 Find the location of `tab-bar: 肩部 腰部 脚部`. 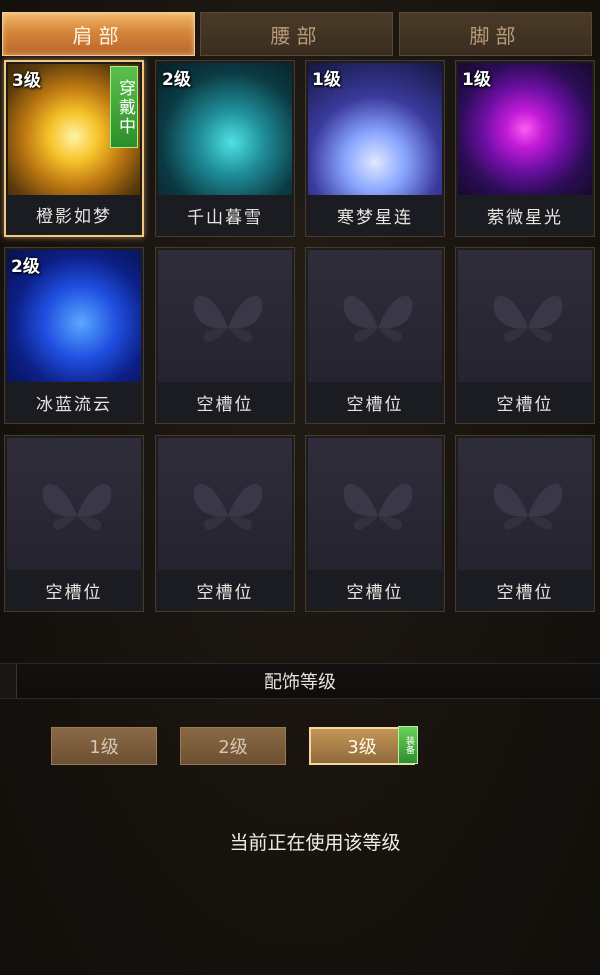

tab-bar: 肩部 腰部 脚部 is located at coordinates (300, 30).